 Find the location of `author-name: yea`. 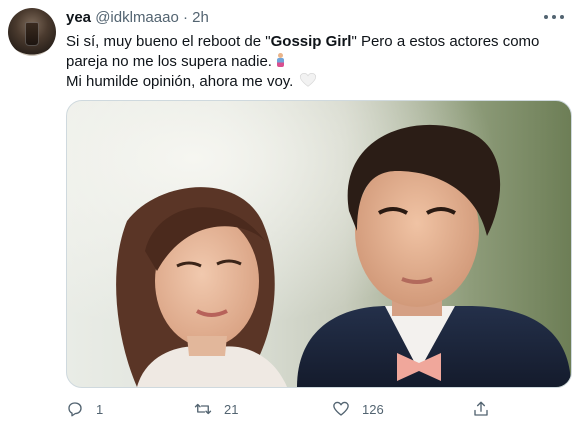

author-name: yea is located at coordinates (78, 17).